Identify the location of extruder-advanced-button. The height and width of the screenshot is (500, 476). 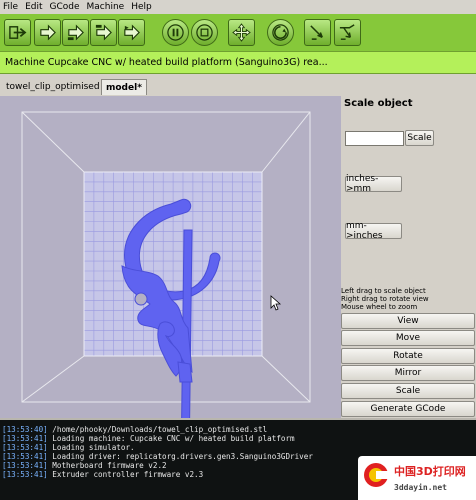
(347, 32).